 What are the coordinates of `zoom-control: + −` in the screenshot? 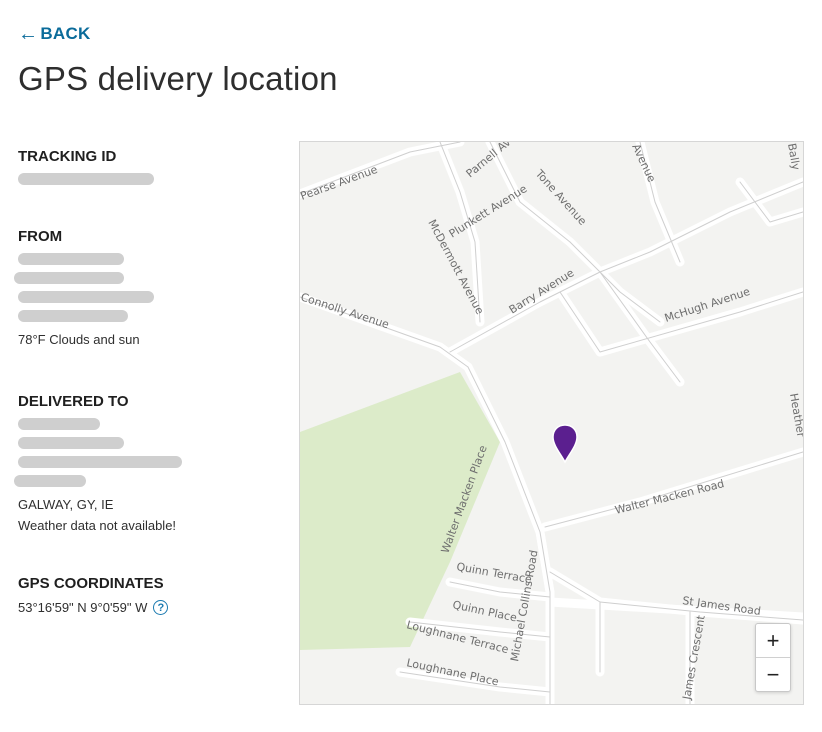 It's located at (773, 657).